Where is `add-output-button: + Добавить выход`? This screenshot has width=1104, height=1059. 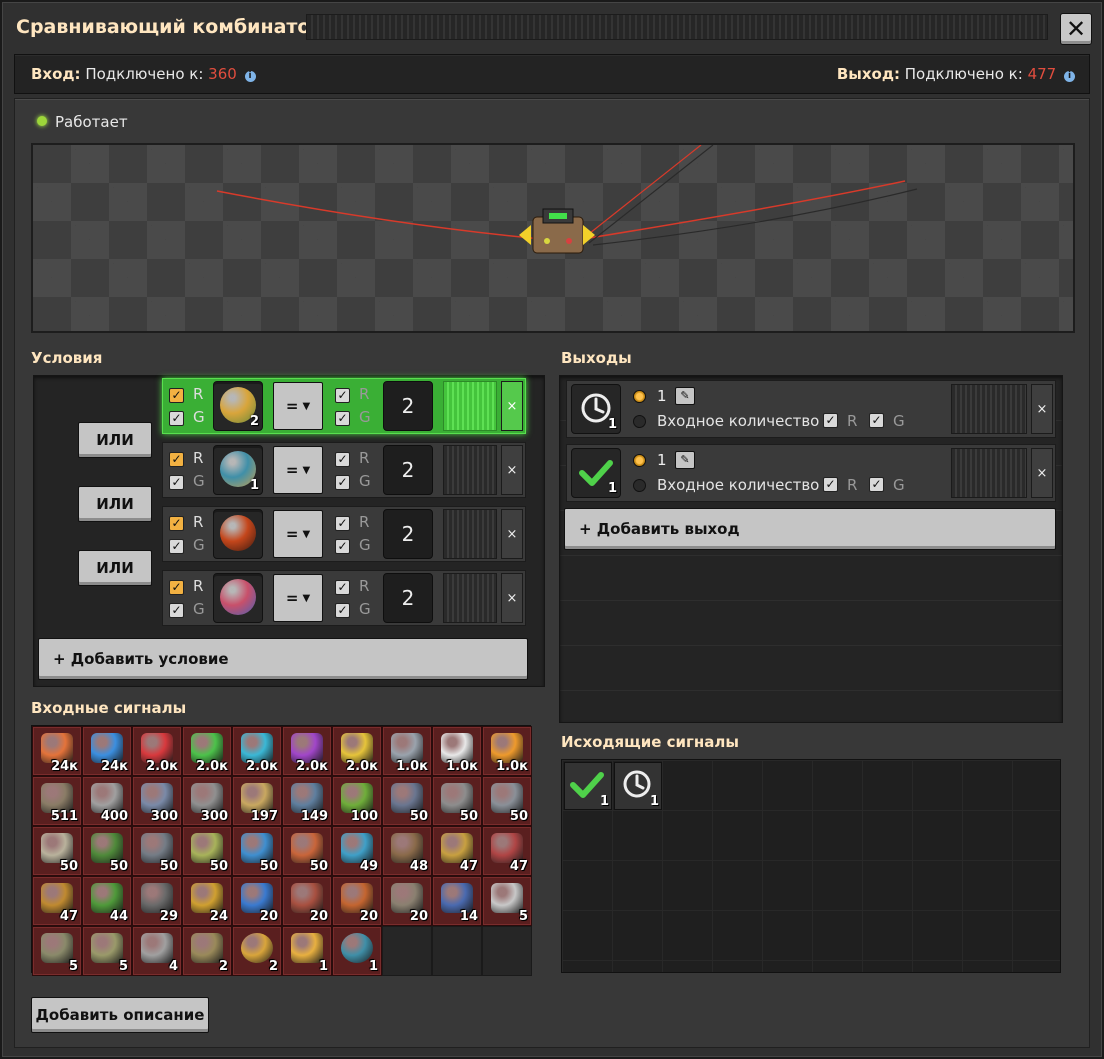 add-output-button: + Добавить выход is located at coordinates (810, 529).